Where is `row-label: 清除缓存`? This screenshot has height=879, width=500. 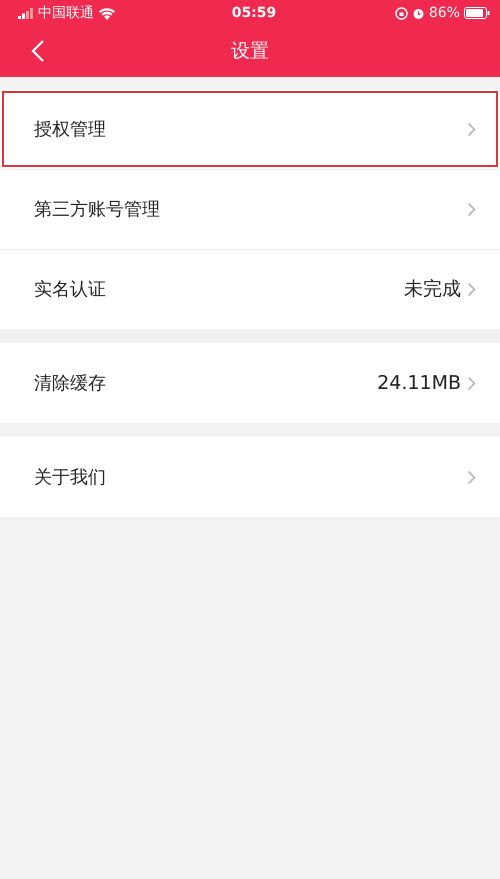 row-label: 清除缓存 is located at coordinates (70, 384).